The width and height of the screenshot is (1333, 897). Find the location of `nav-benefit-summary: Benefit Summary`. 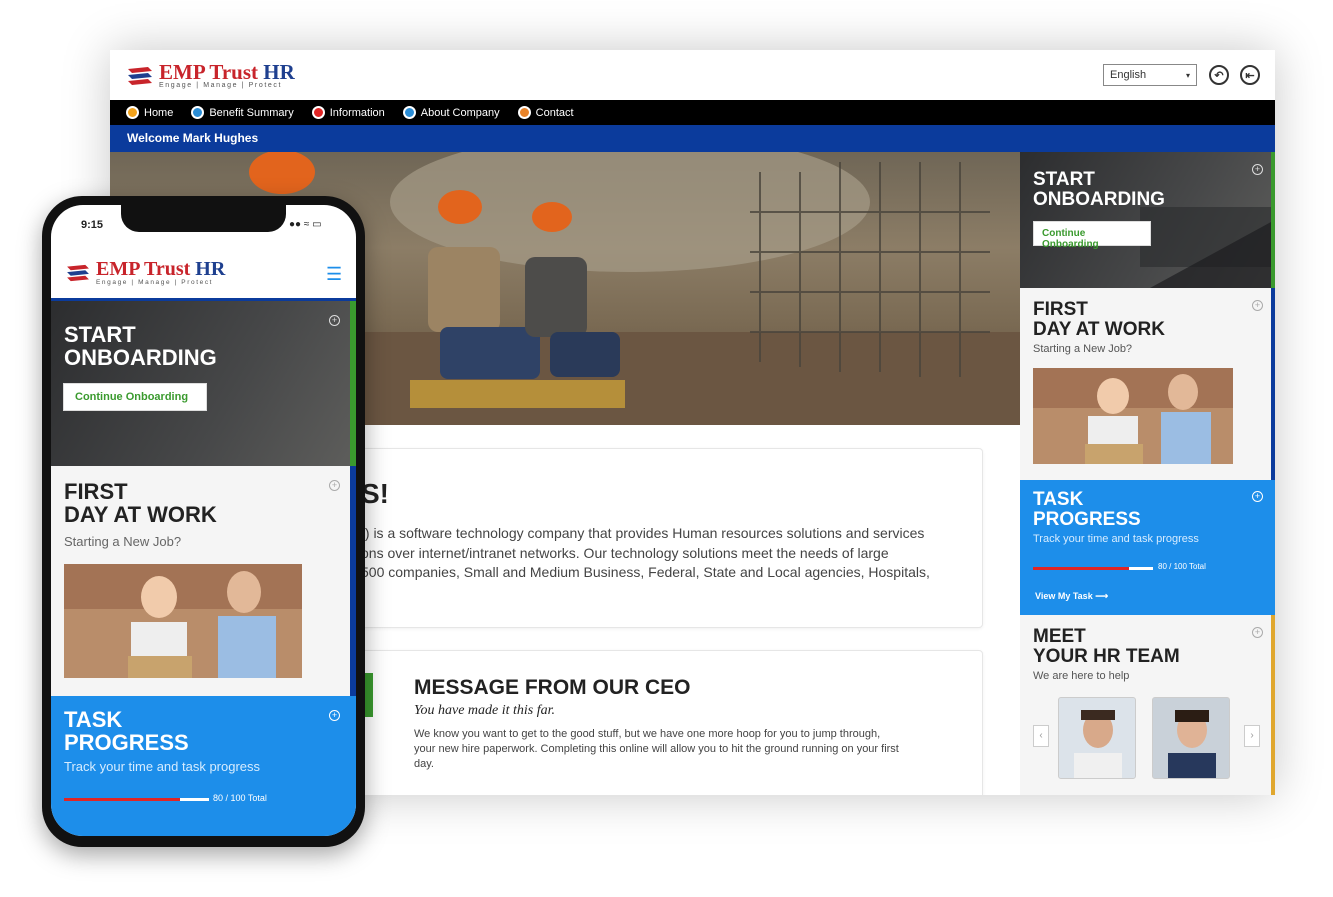

nav-benefit-summary: Benefit Summary is located at coordinates (242, 112).